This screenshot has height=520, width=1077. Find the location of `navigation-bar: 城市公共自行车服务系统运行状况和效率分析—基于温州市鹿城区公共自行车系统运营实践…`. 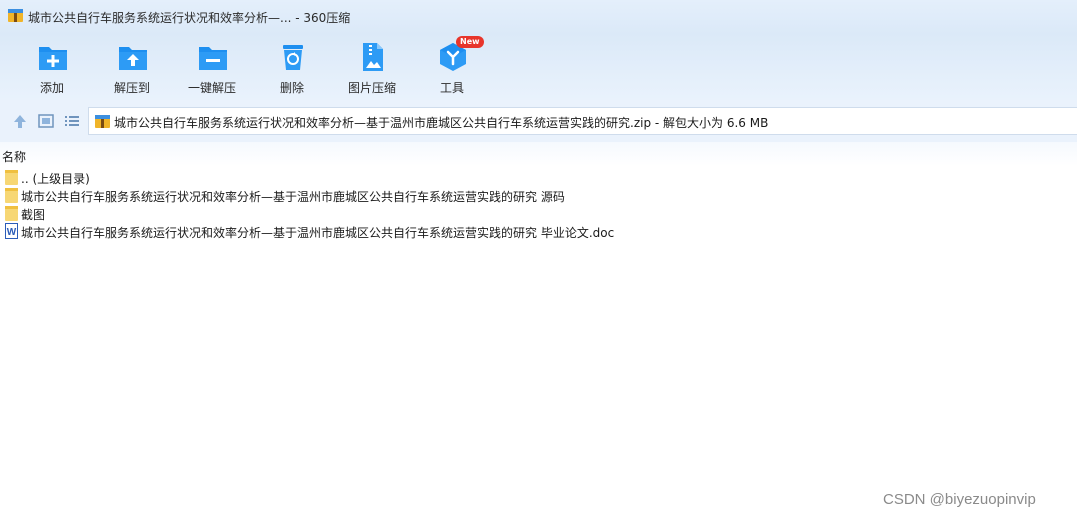

navigation-bar: 城市公共自行车服务系统运行状况和效率分析—基于温州市鹿城区公共自行车系统运营实践… is located at coordinates (538, 121).